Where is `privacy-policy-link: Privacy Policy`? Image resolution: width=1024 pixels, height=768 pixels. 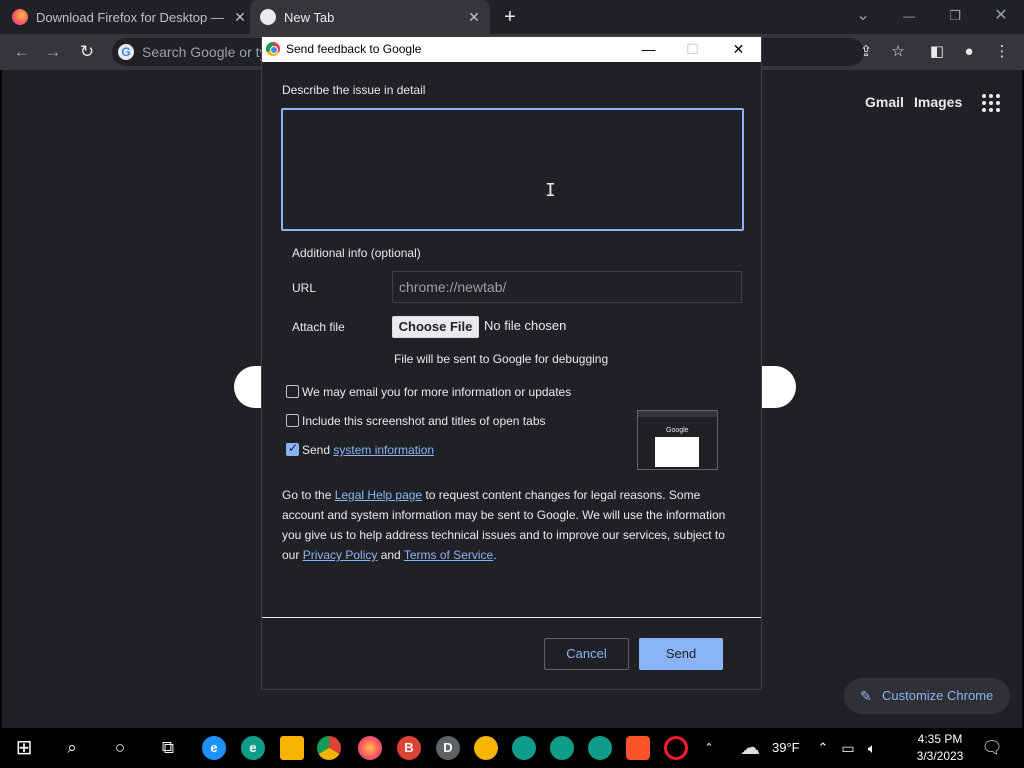
privacy-policy-link: Privacy Policy is located at coordinates (340, 555).